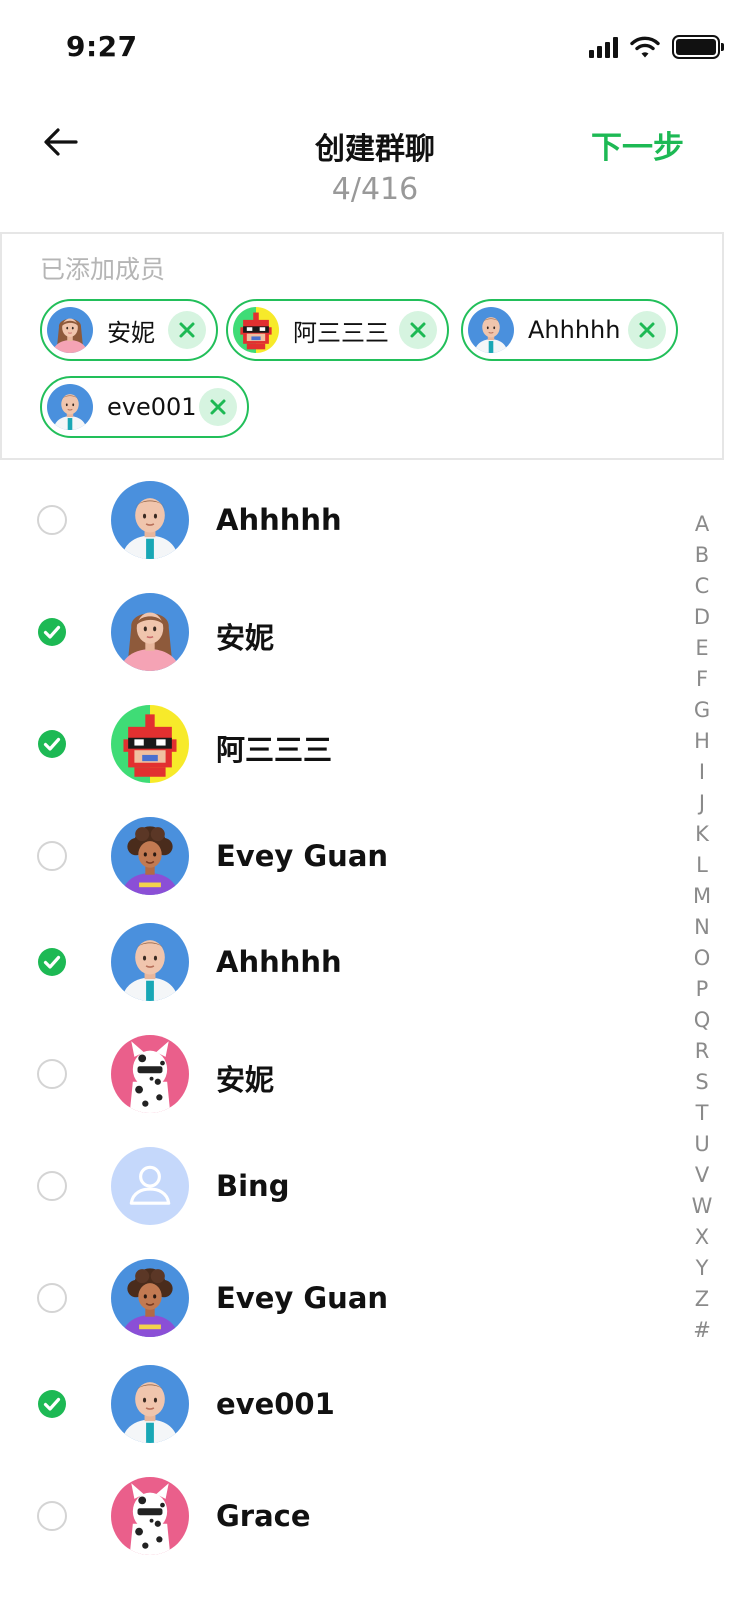 The width and height of the screenshot is (750, 1624). Describe the element at coordinates (637, 144) in the screenshot. I see `next-step-button: 下一步` at that location.